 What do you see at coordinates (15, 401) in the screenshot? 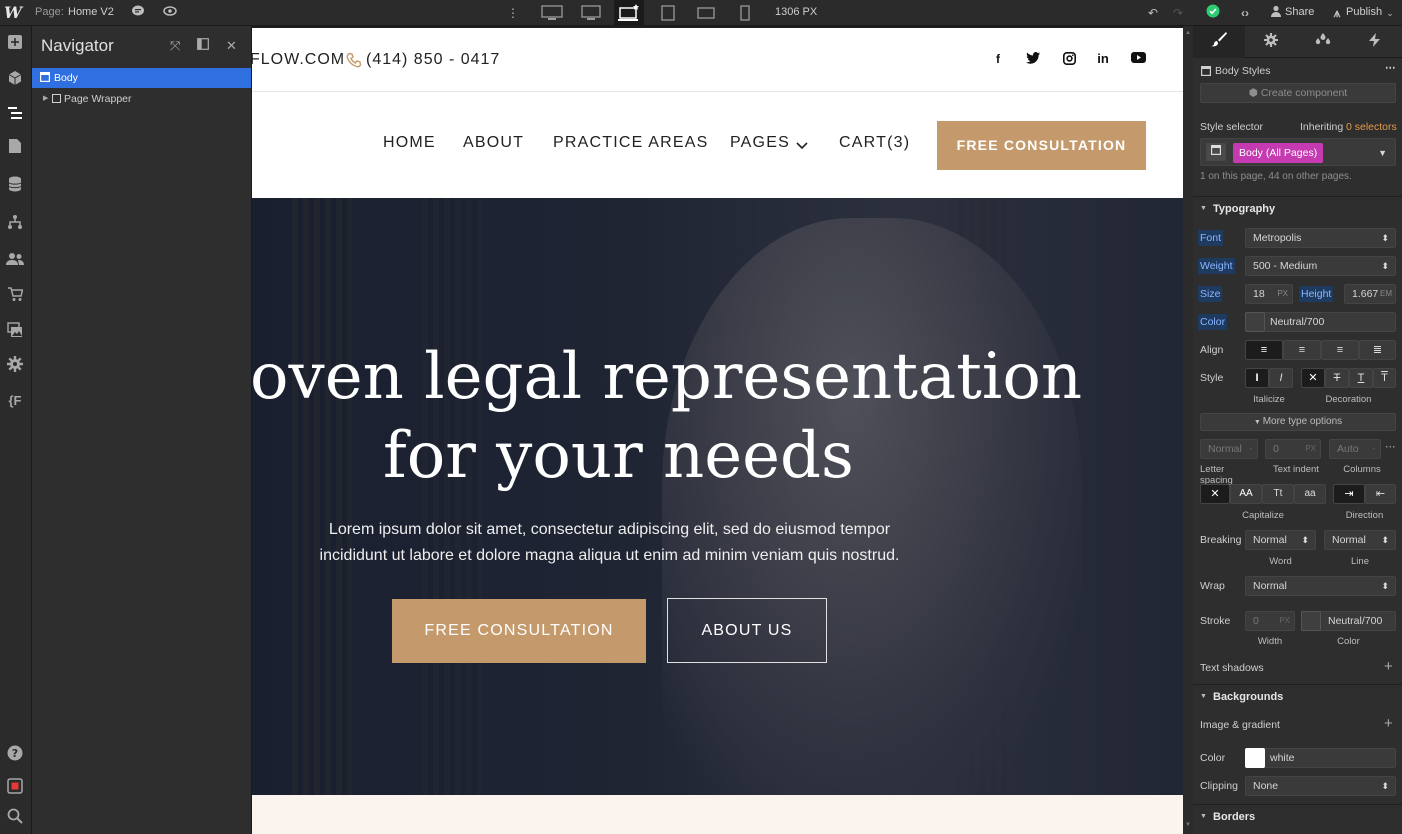
I see `variables-icon: {F` at bounding box center [15, 401].